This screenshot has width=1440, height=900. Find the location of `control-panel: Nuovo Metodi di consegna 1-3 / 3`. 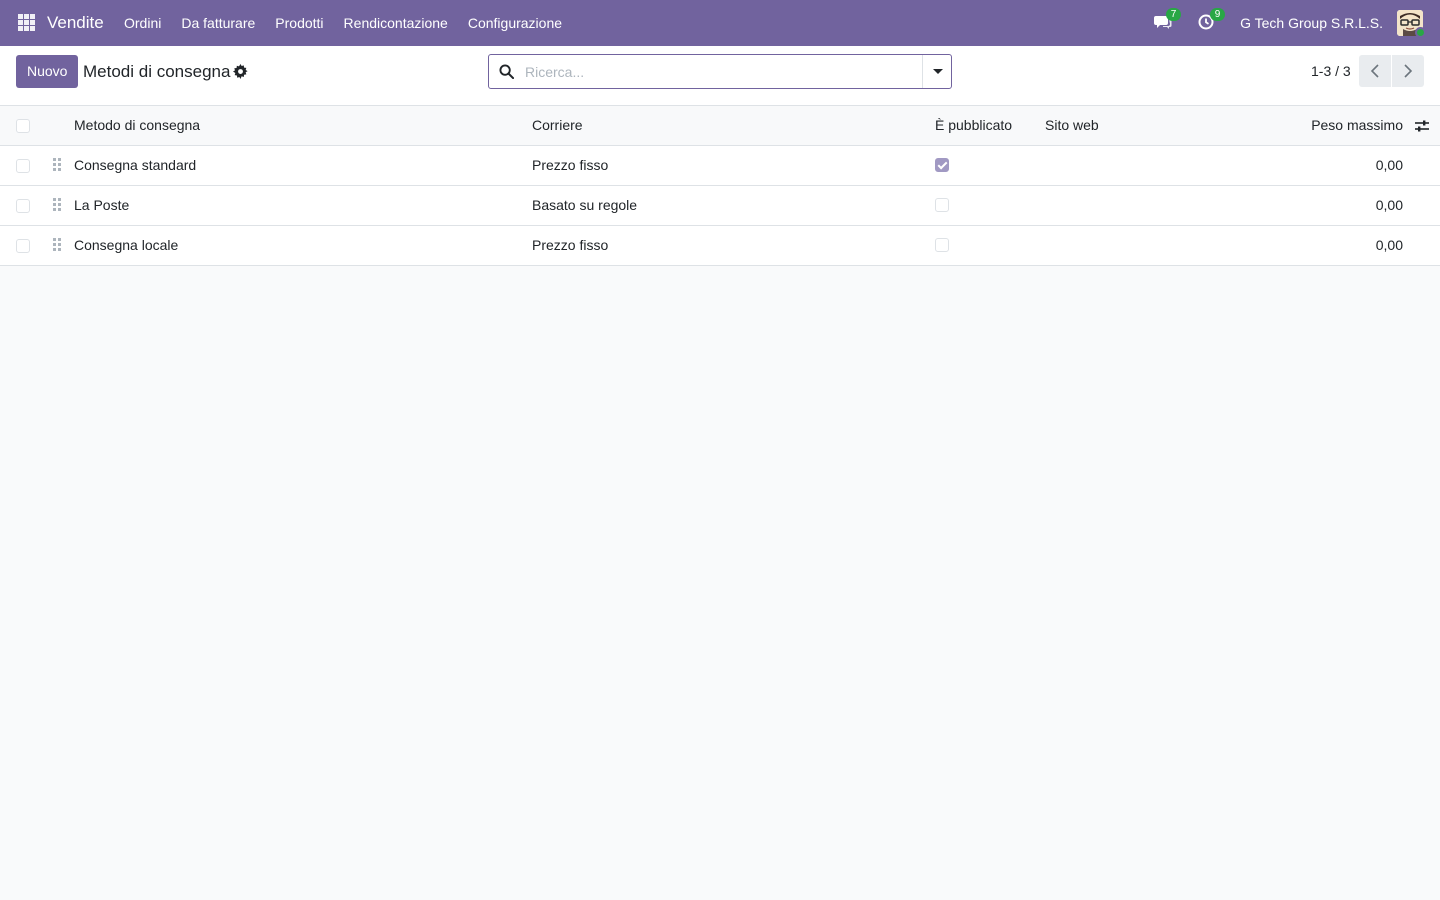

control-panel: Nuovo Metodi di consegna 1-3 / 3 is located at coordinates (720, 76).